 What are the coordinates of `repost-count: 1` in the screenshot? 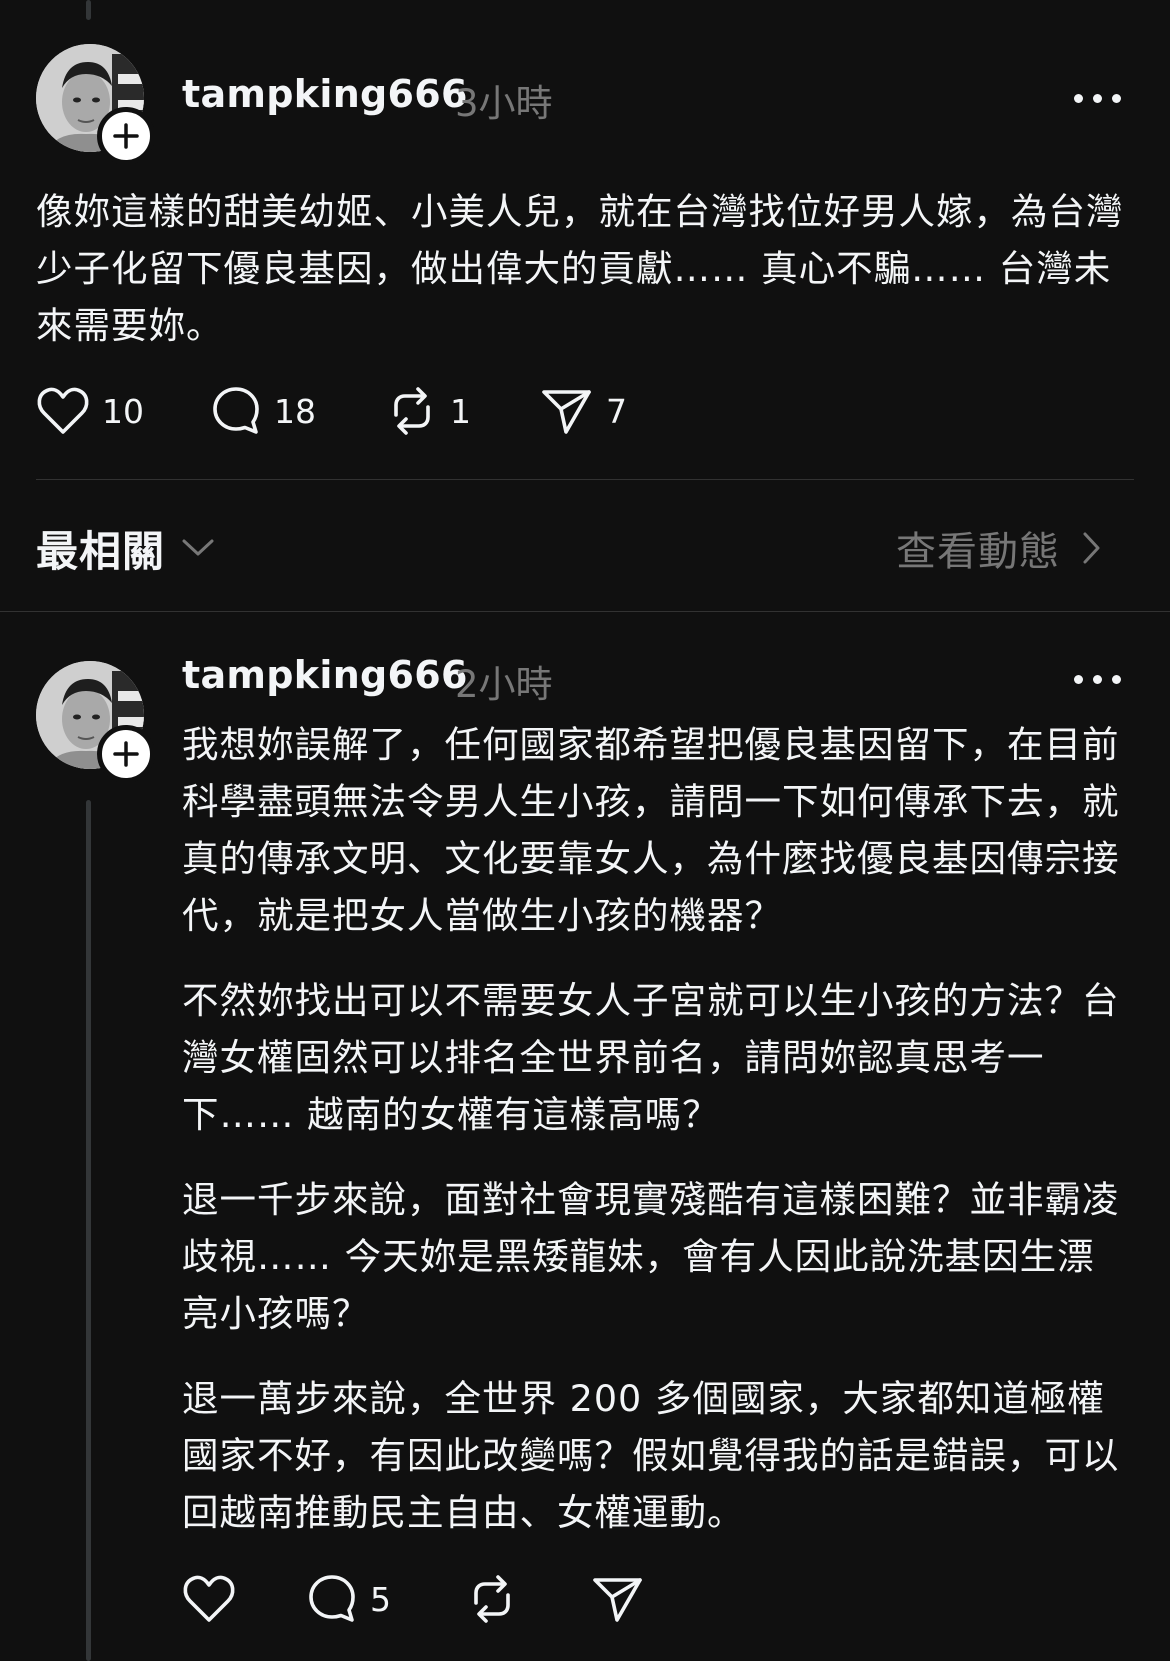 It's located at (460, 411).